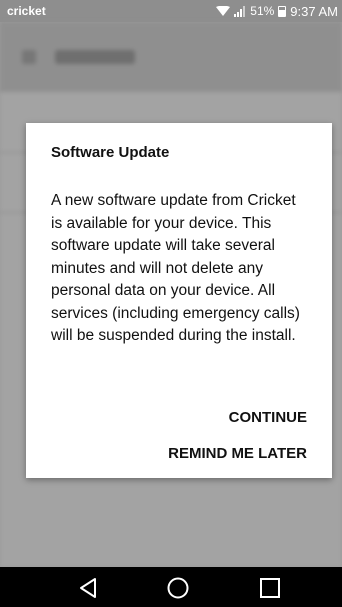  I want to click on signal-icon, so click(240, 11).